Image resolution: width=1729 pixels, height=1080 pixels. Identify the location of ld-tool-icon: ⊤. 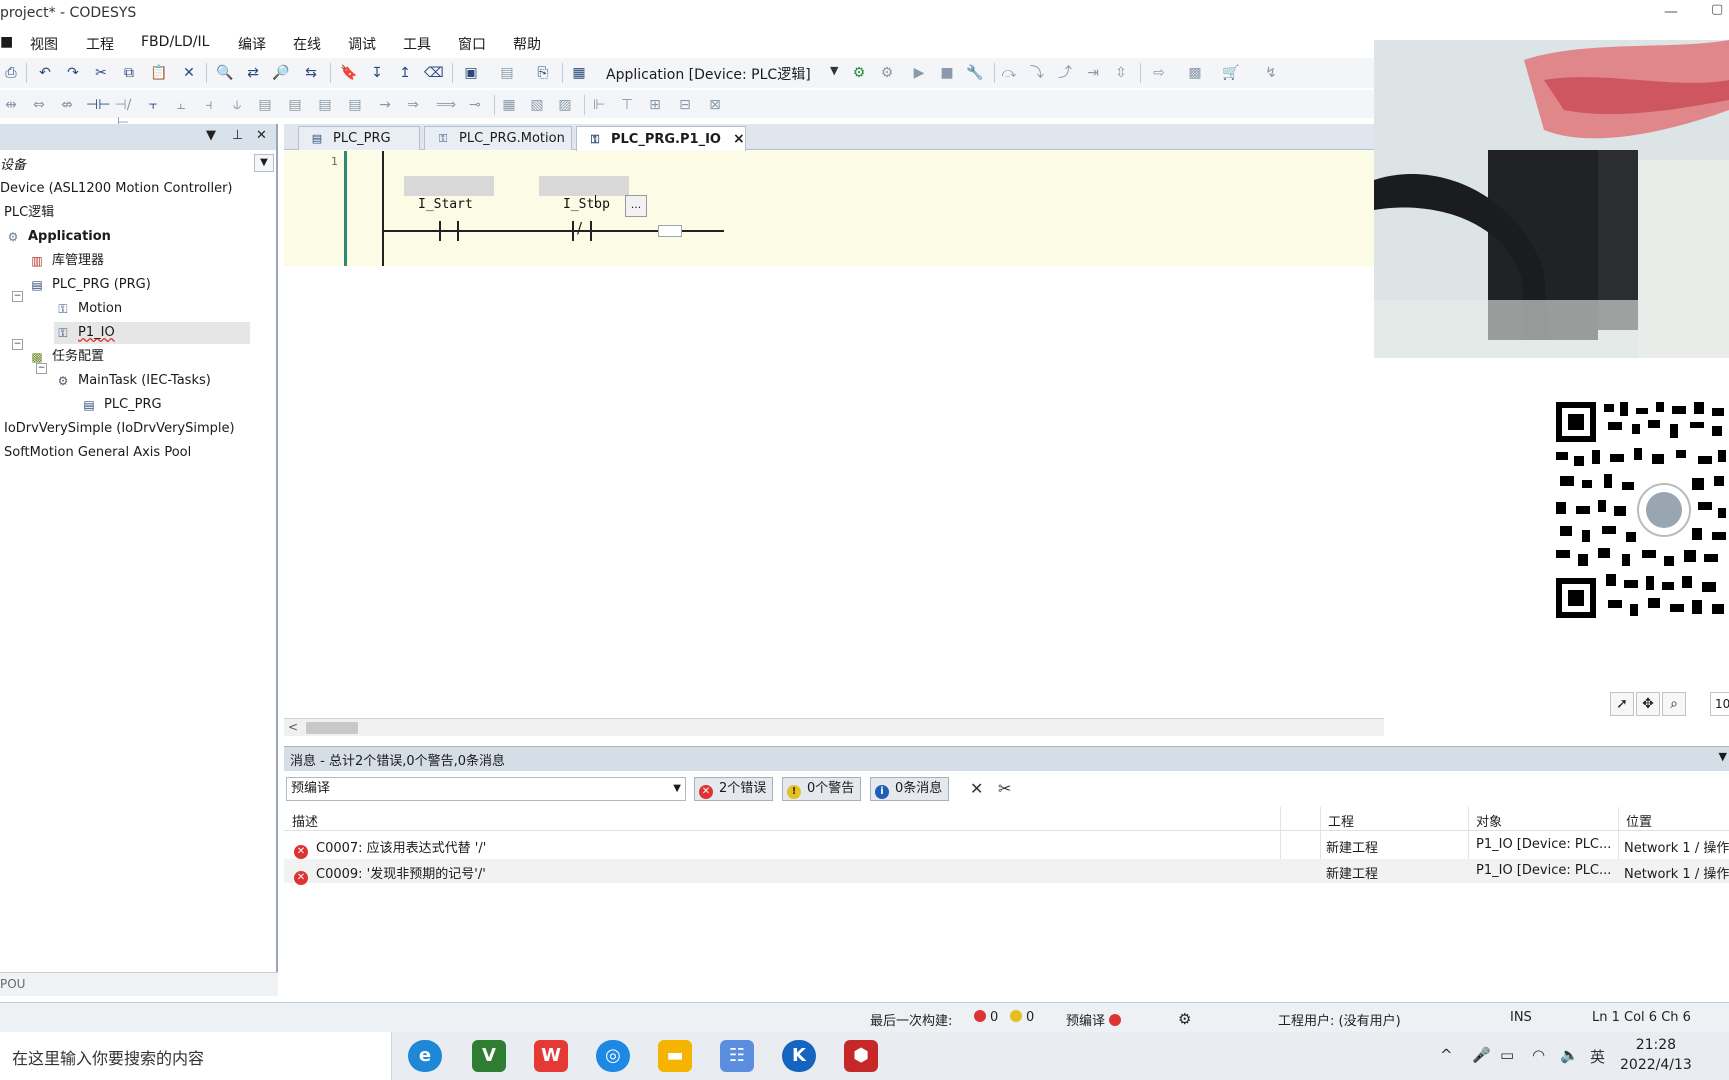
(627, 105).